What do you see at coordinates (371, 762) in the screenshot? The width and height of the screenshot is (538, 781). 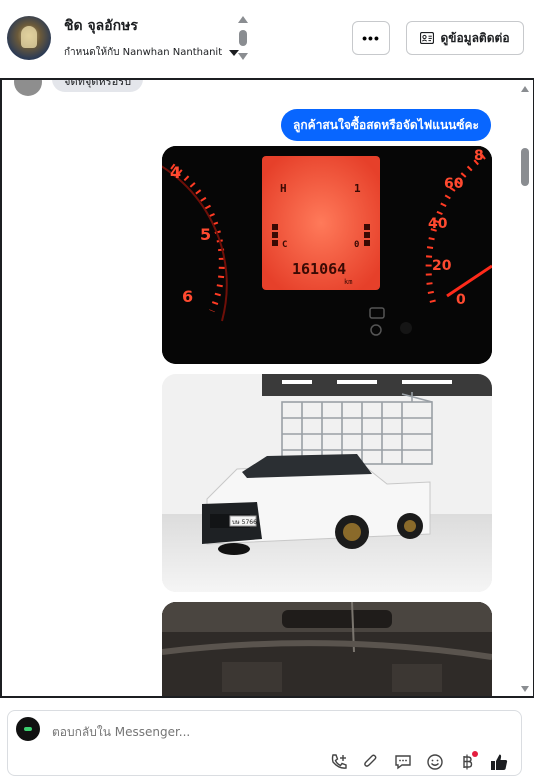 I see `attachment-icon` at bounding box center [371, 762].